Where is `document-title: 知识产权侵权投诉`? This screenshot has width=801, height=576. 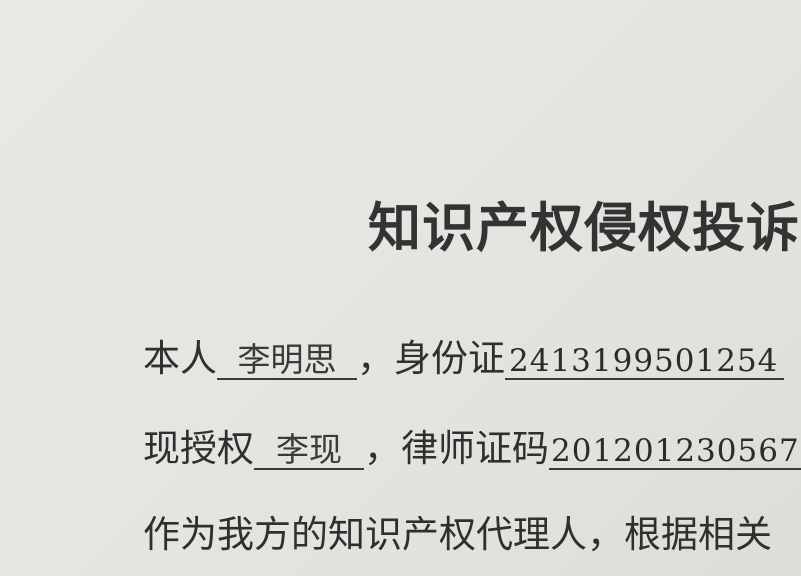
document-title: 知识产权侵权投诉 is located at coordinates (584, 228).